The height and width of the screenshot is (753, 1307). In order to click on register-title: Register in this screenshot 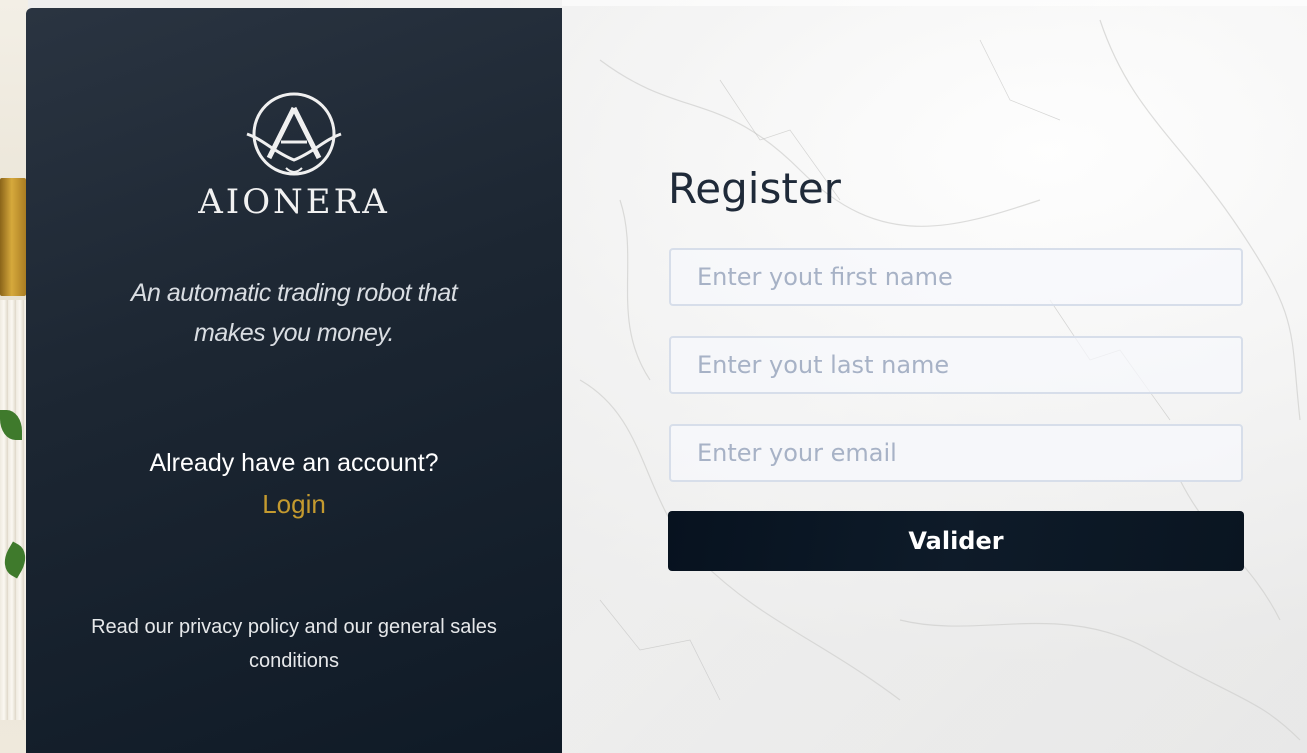, I will do `click(754, 188)`.